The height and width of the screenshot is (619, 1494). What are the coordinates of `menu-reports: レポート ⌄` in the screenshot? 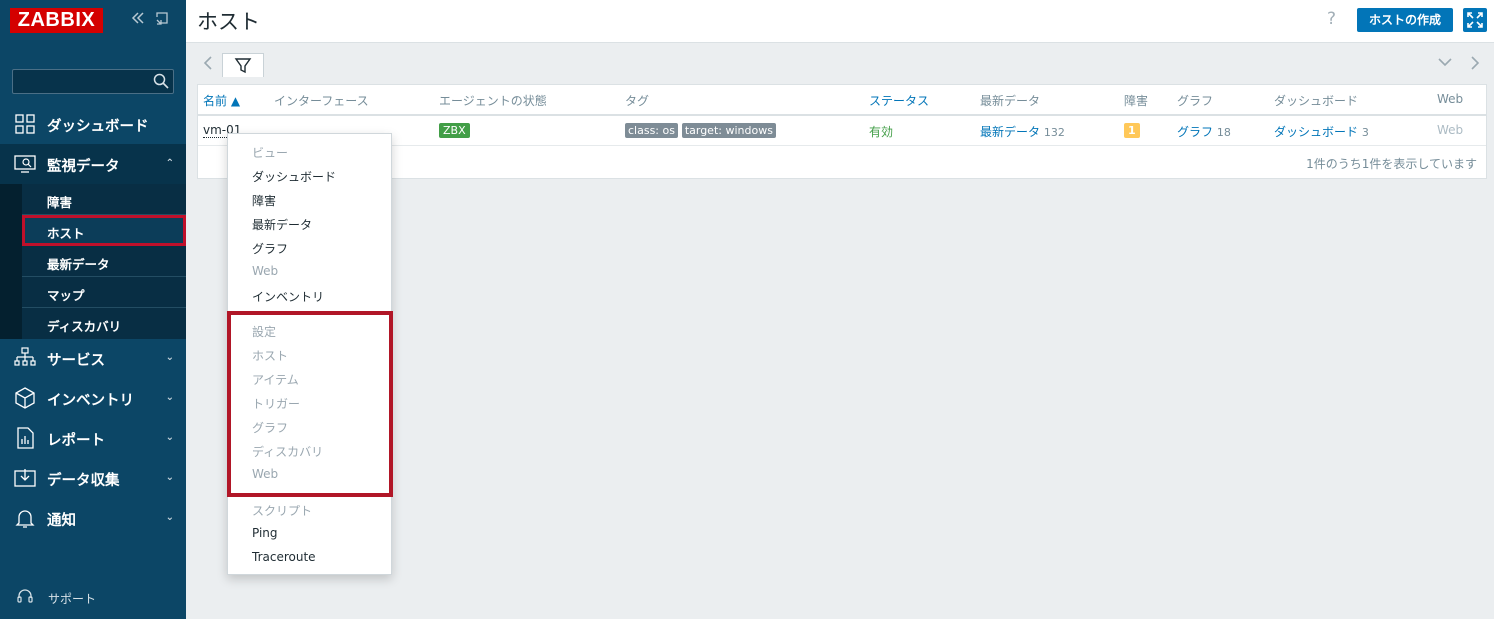 It's located at (93, 438).